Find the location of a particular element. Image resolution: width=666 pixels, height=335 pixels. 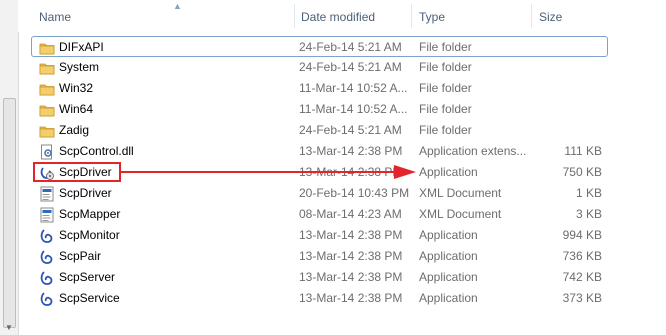

file-size: 742 KB is located at coordinates (582, 277).